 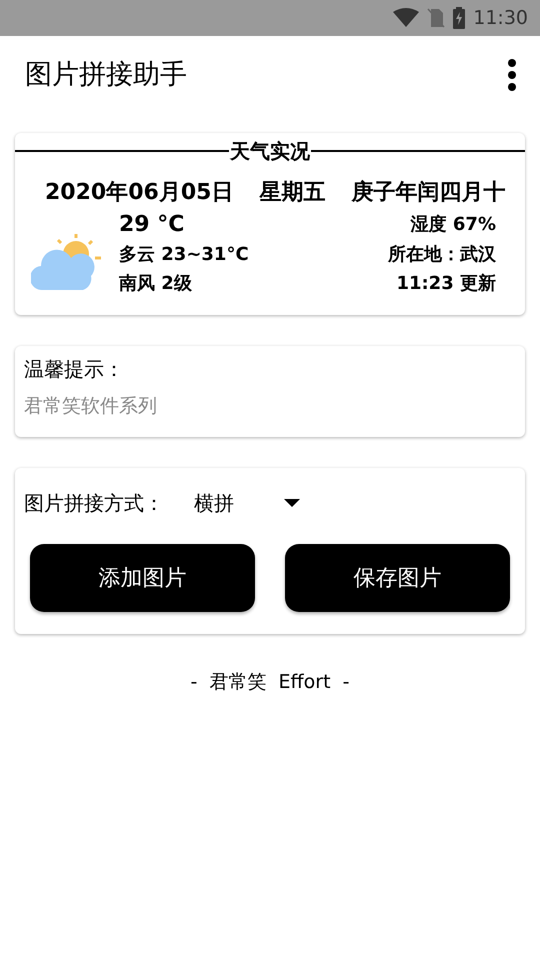 What do you see at coordinates (270, 151) in the screenshot?
I see `weather-title: 天气实况` at bounding box center [270, 151].